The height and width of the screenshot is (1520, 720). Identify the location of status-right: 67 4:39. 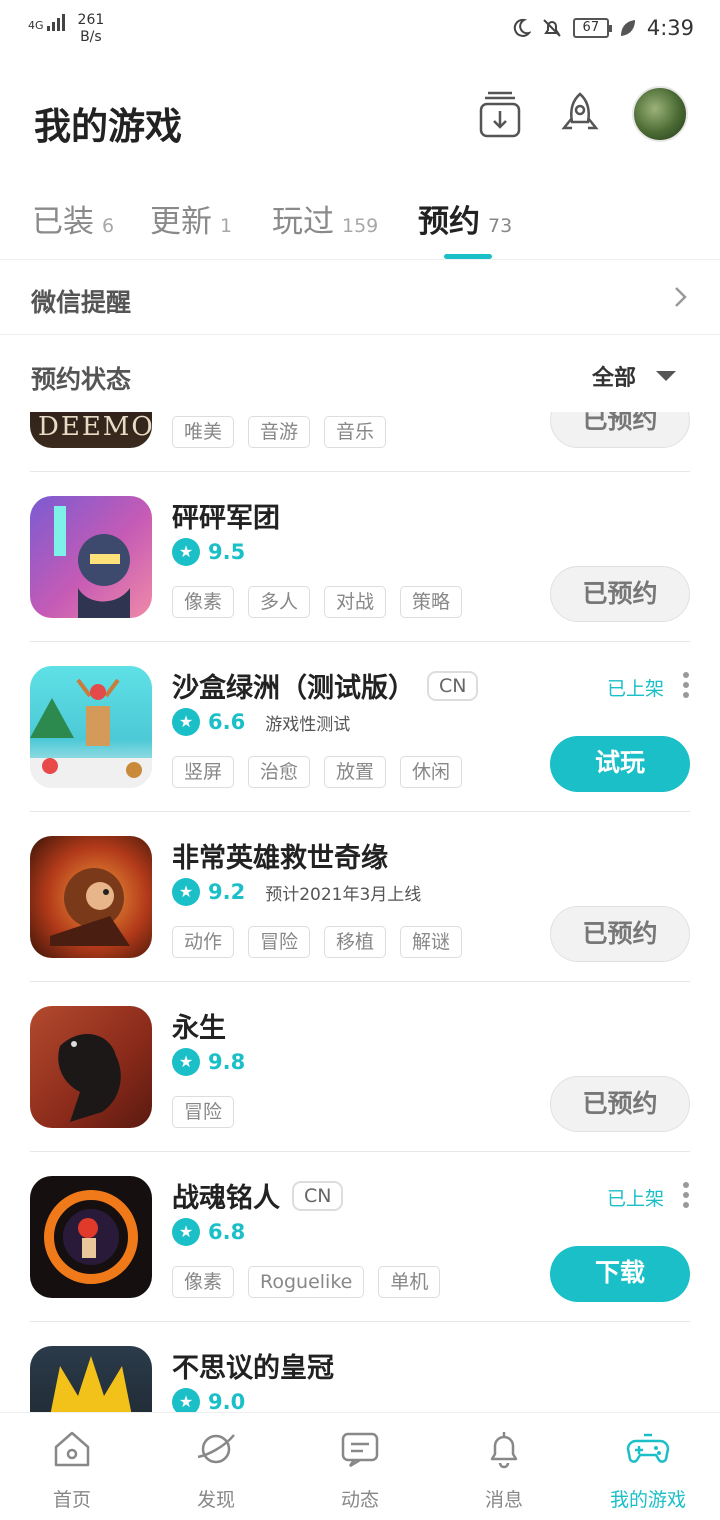
(601, 28).